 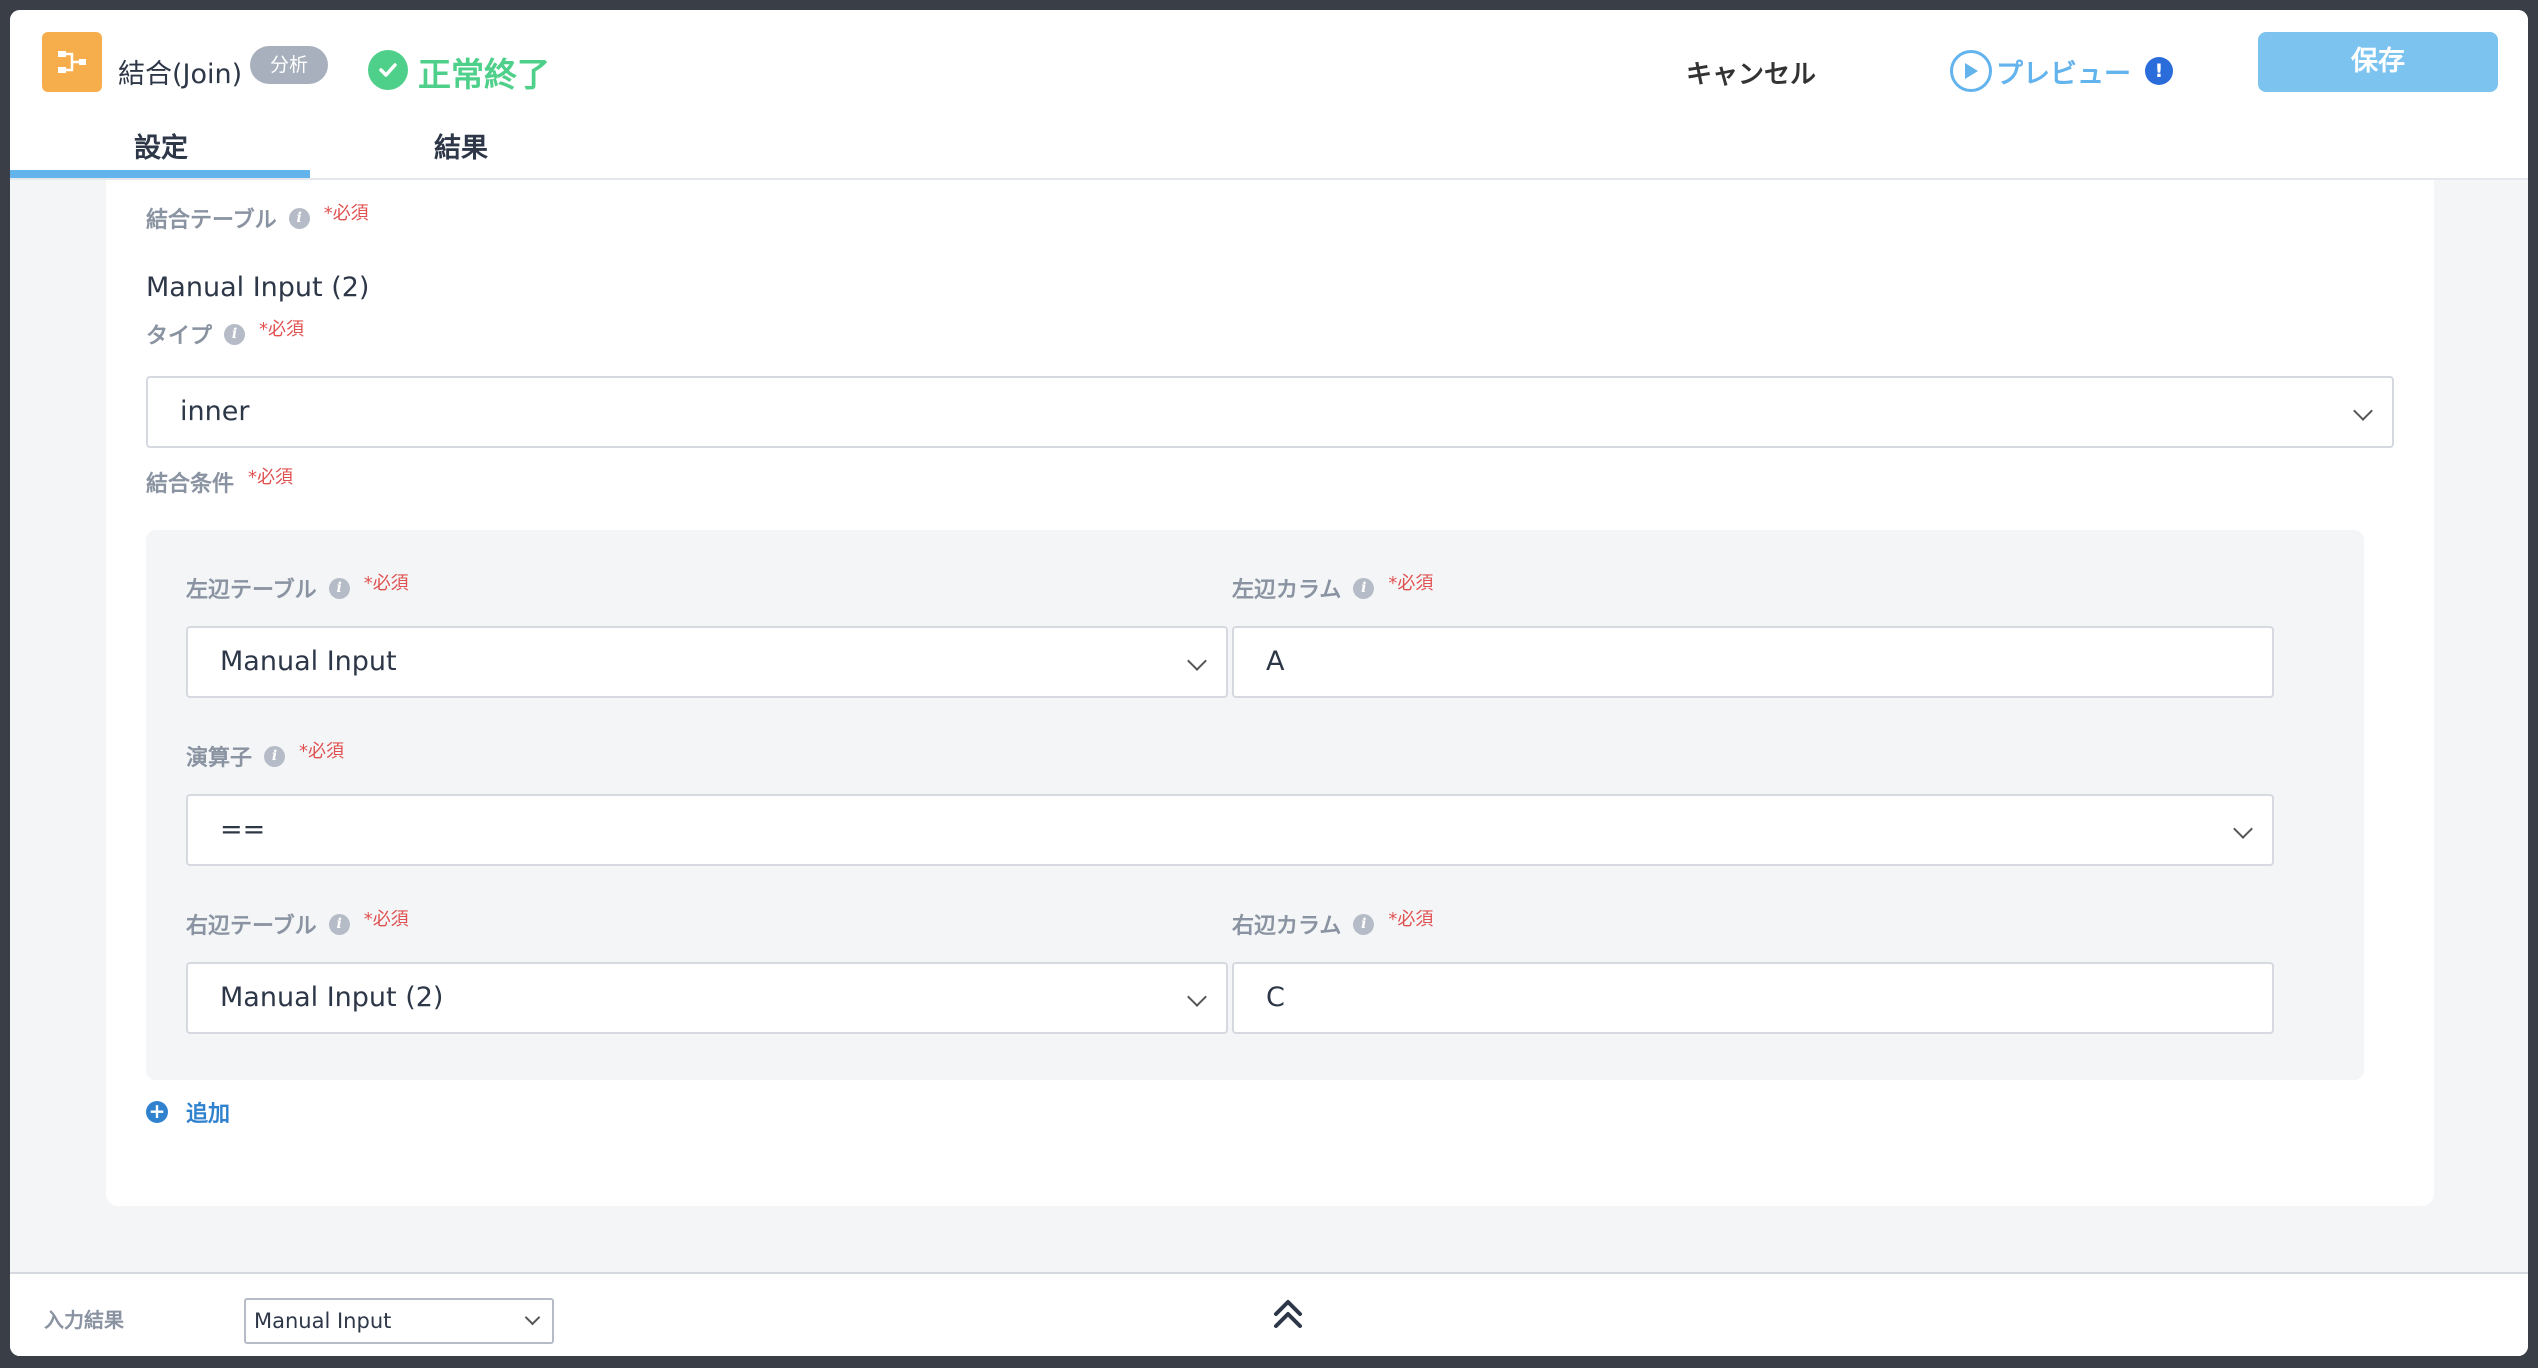 I want to click on tab-results: 結果, so click(x=461, y=145).